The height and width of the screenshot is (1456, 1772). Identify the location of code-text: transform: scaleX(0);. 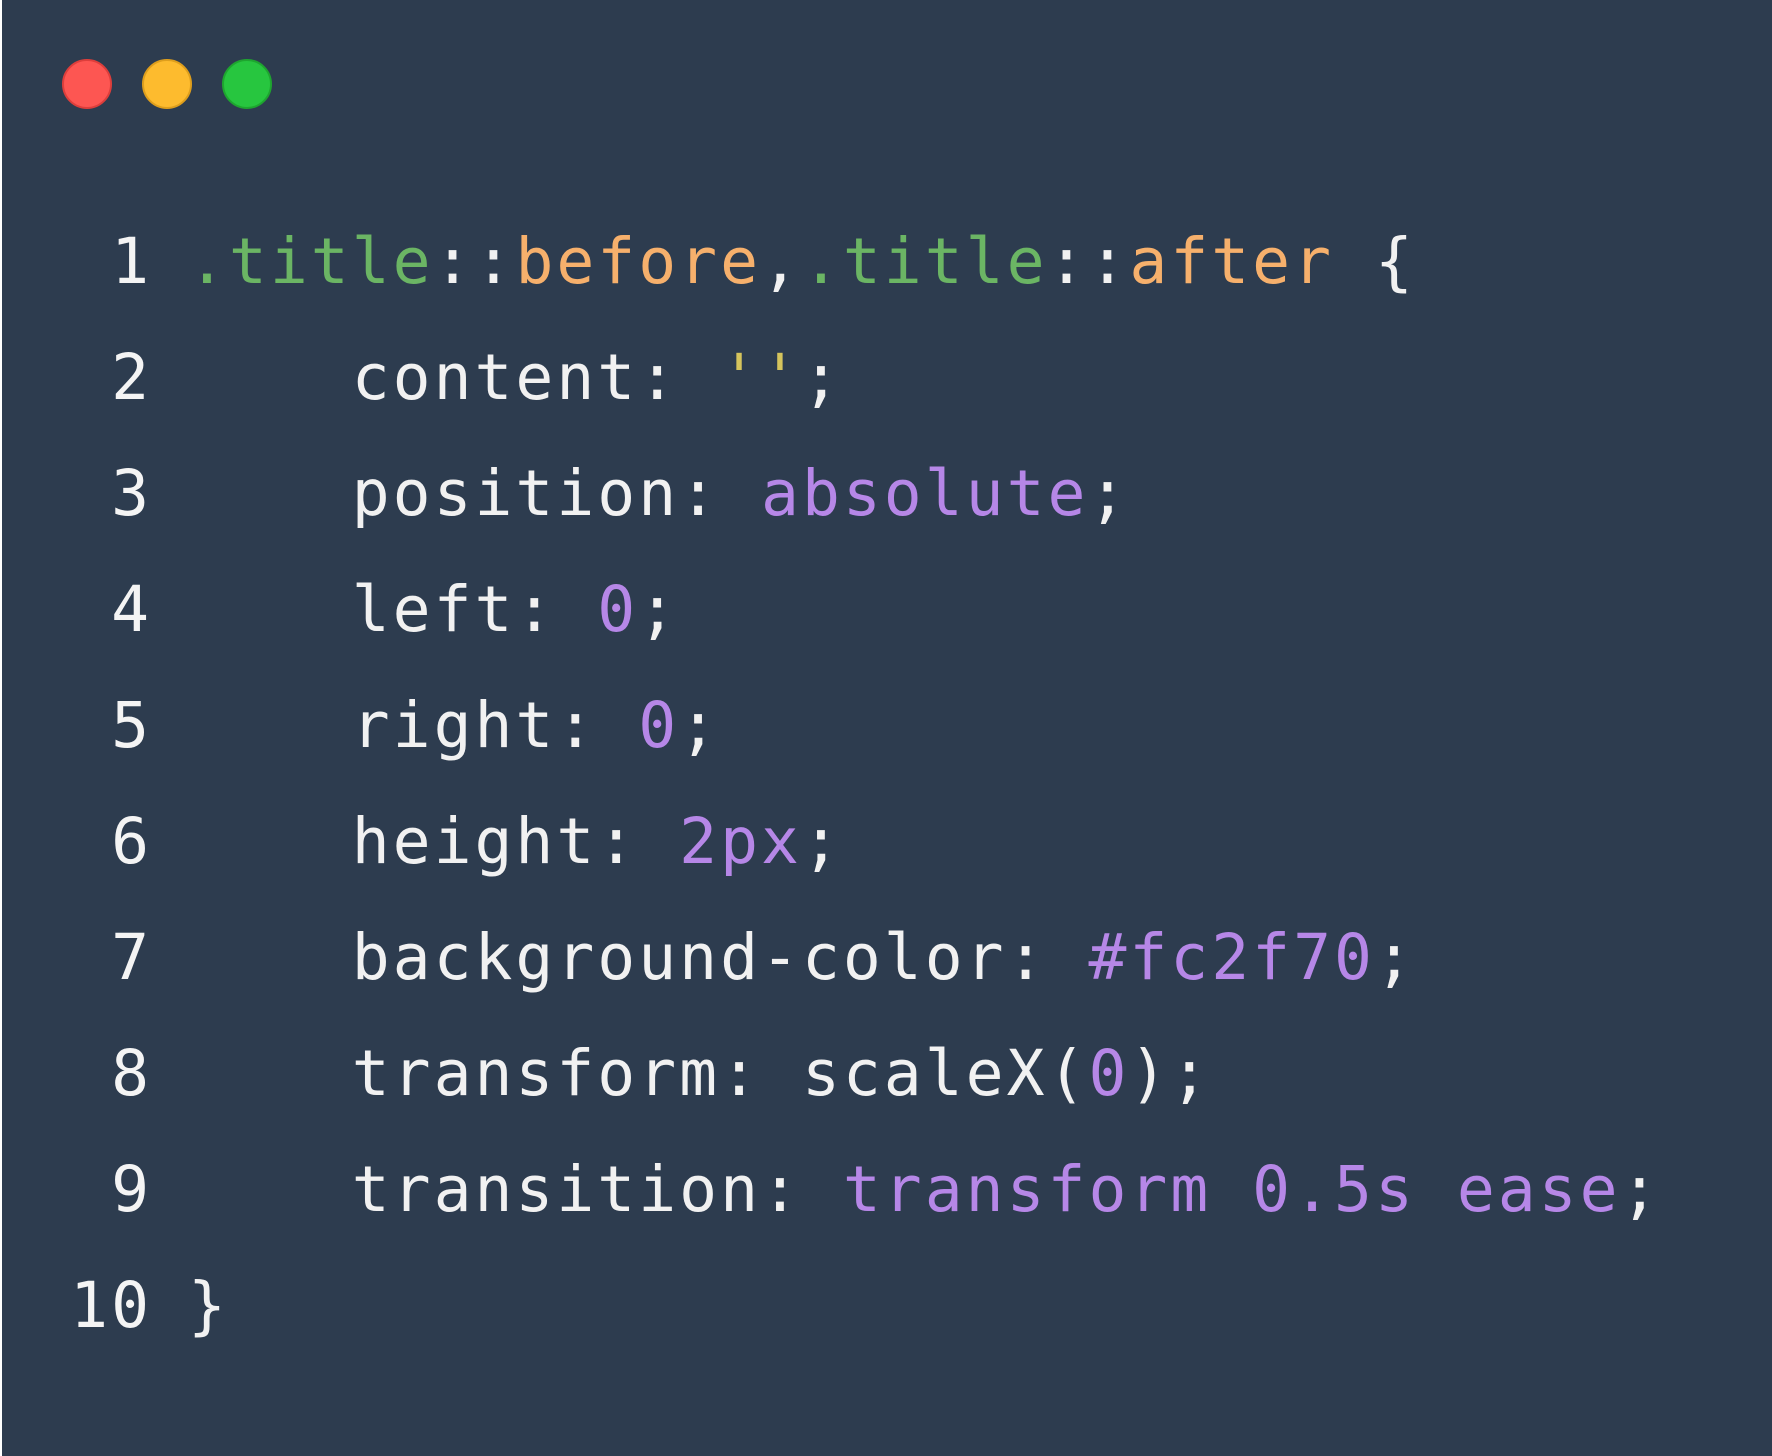
(699, 1074).